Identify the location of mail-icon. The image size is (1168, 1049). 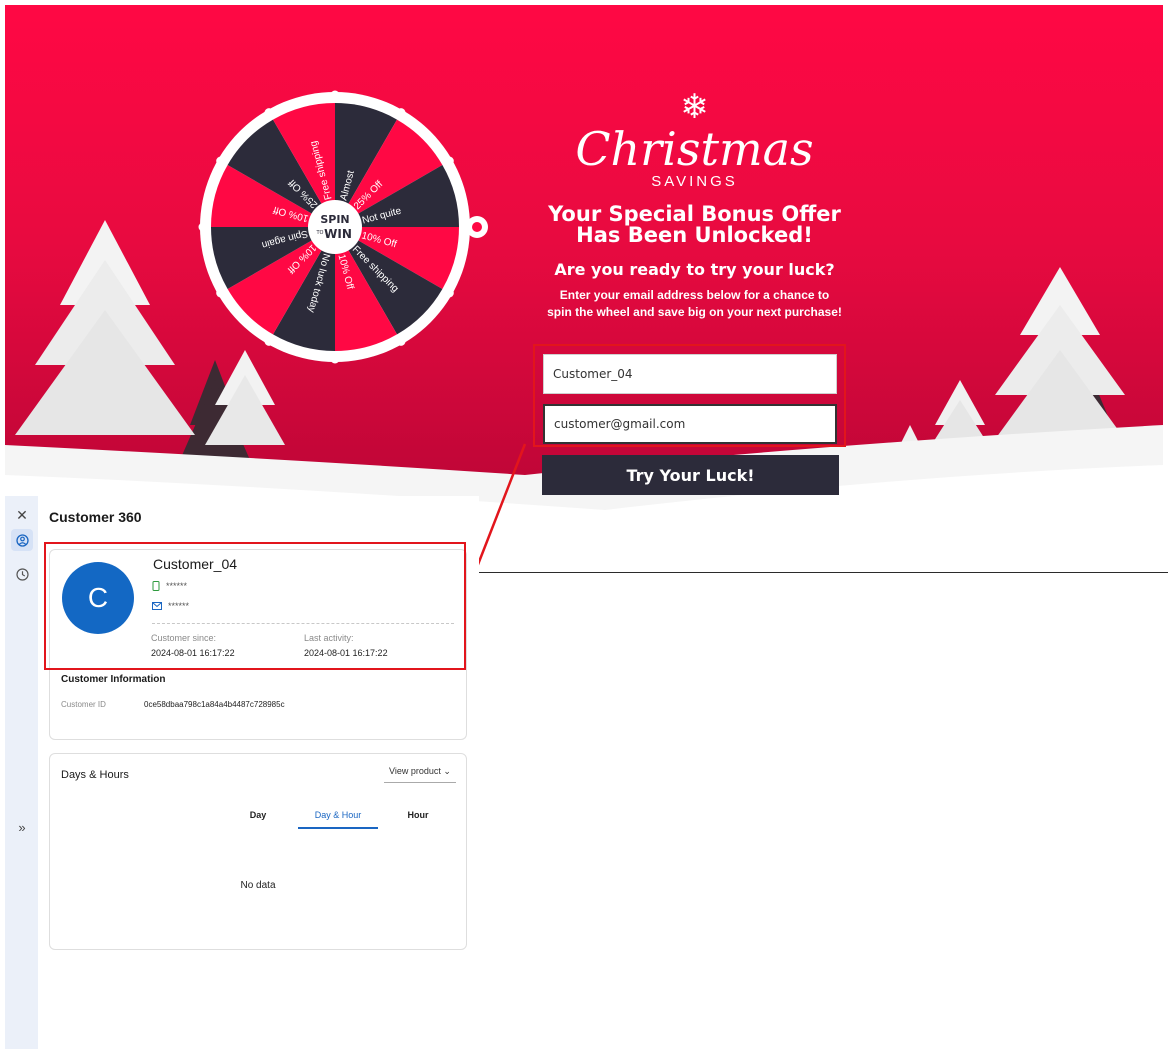
(157, 606).